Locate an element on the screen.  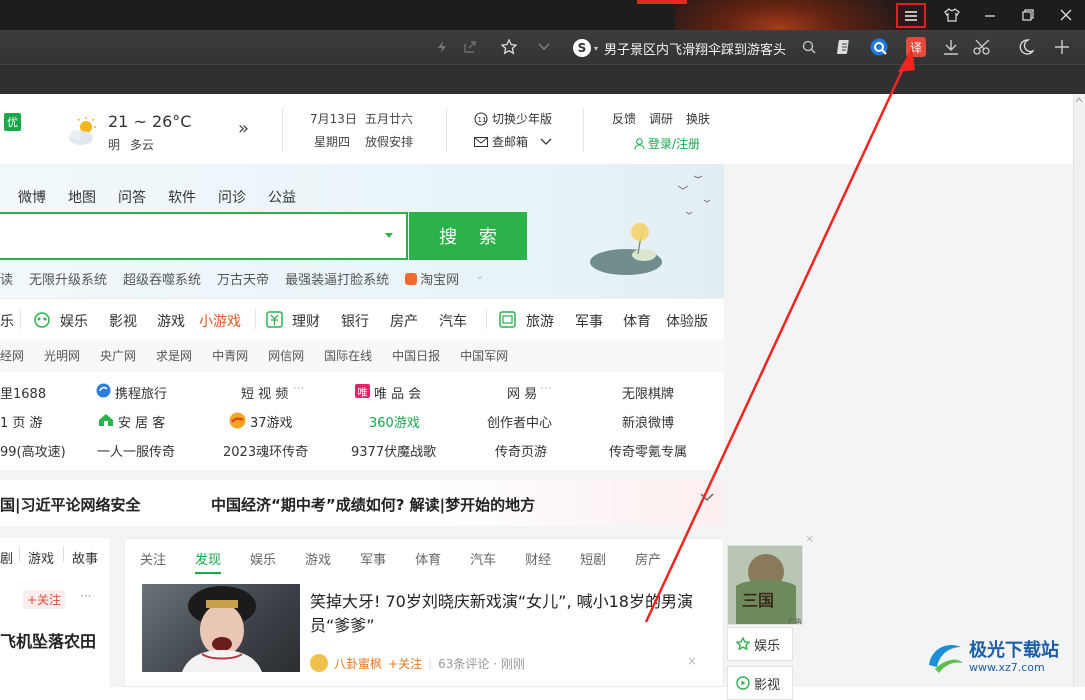
hot-word: 超级吞噬系统 is located at coordinates (162, 278).